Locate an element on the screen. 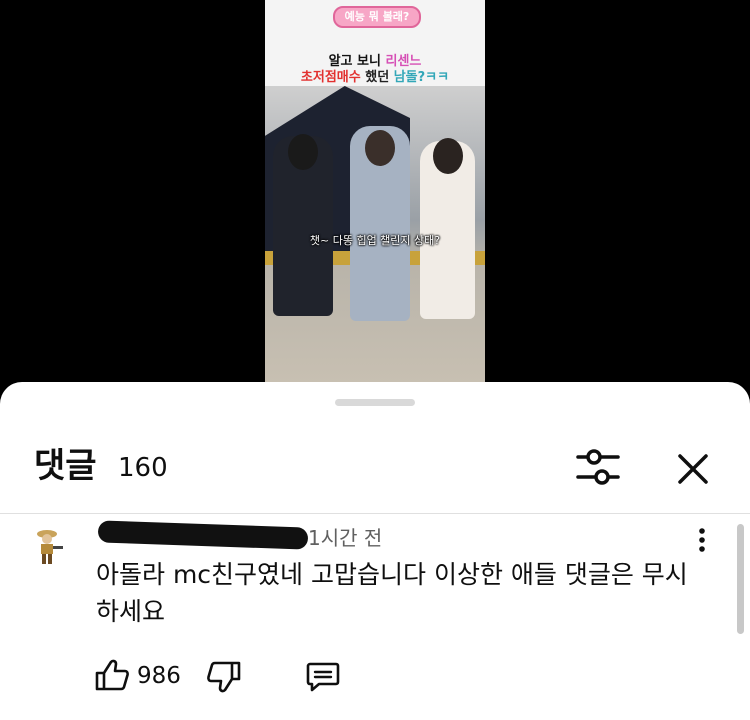  head-right is located at coordinates (448, 156).